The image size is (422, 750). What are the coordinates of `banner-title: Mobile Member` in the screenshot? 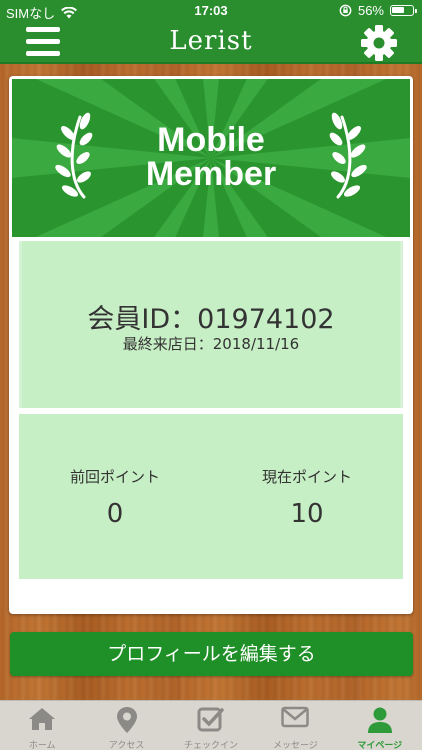 It's located at (211, 157).